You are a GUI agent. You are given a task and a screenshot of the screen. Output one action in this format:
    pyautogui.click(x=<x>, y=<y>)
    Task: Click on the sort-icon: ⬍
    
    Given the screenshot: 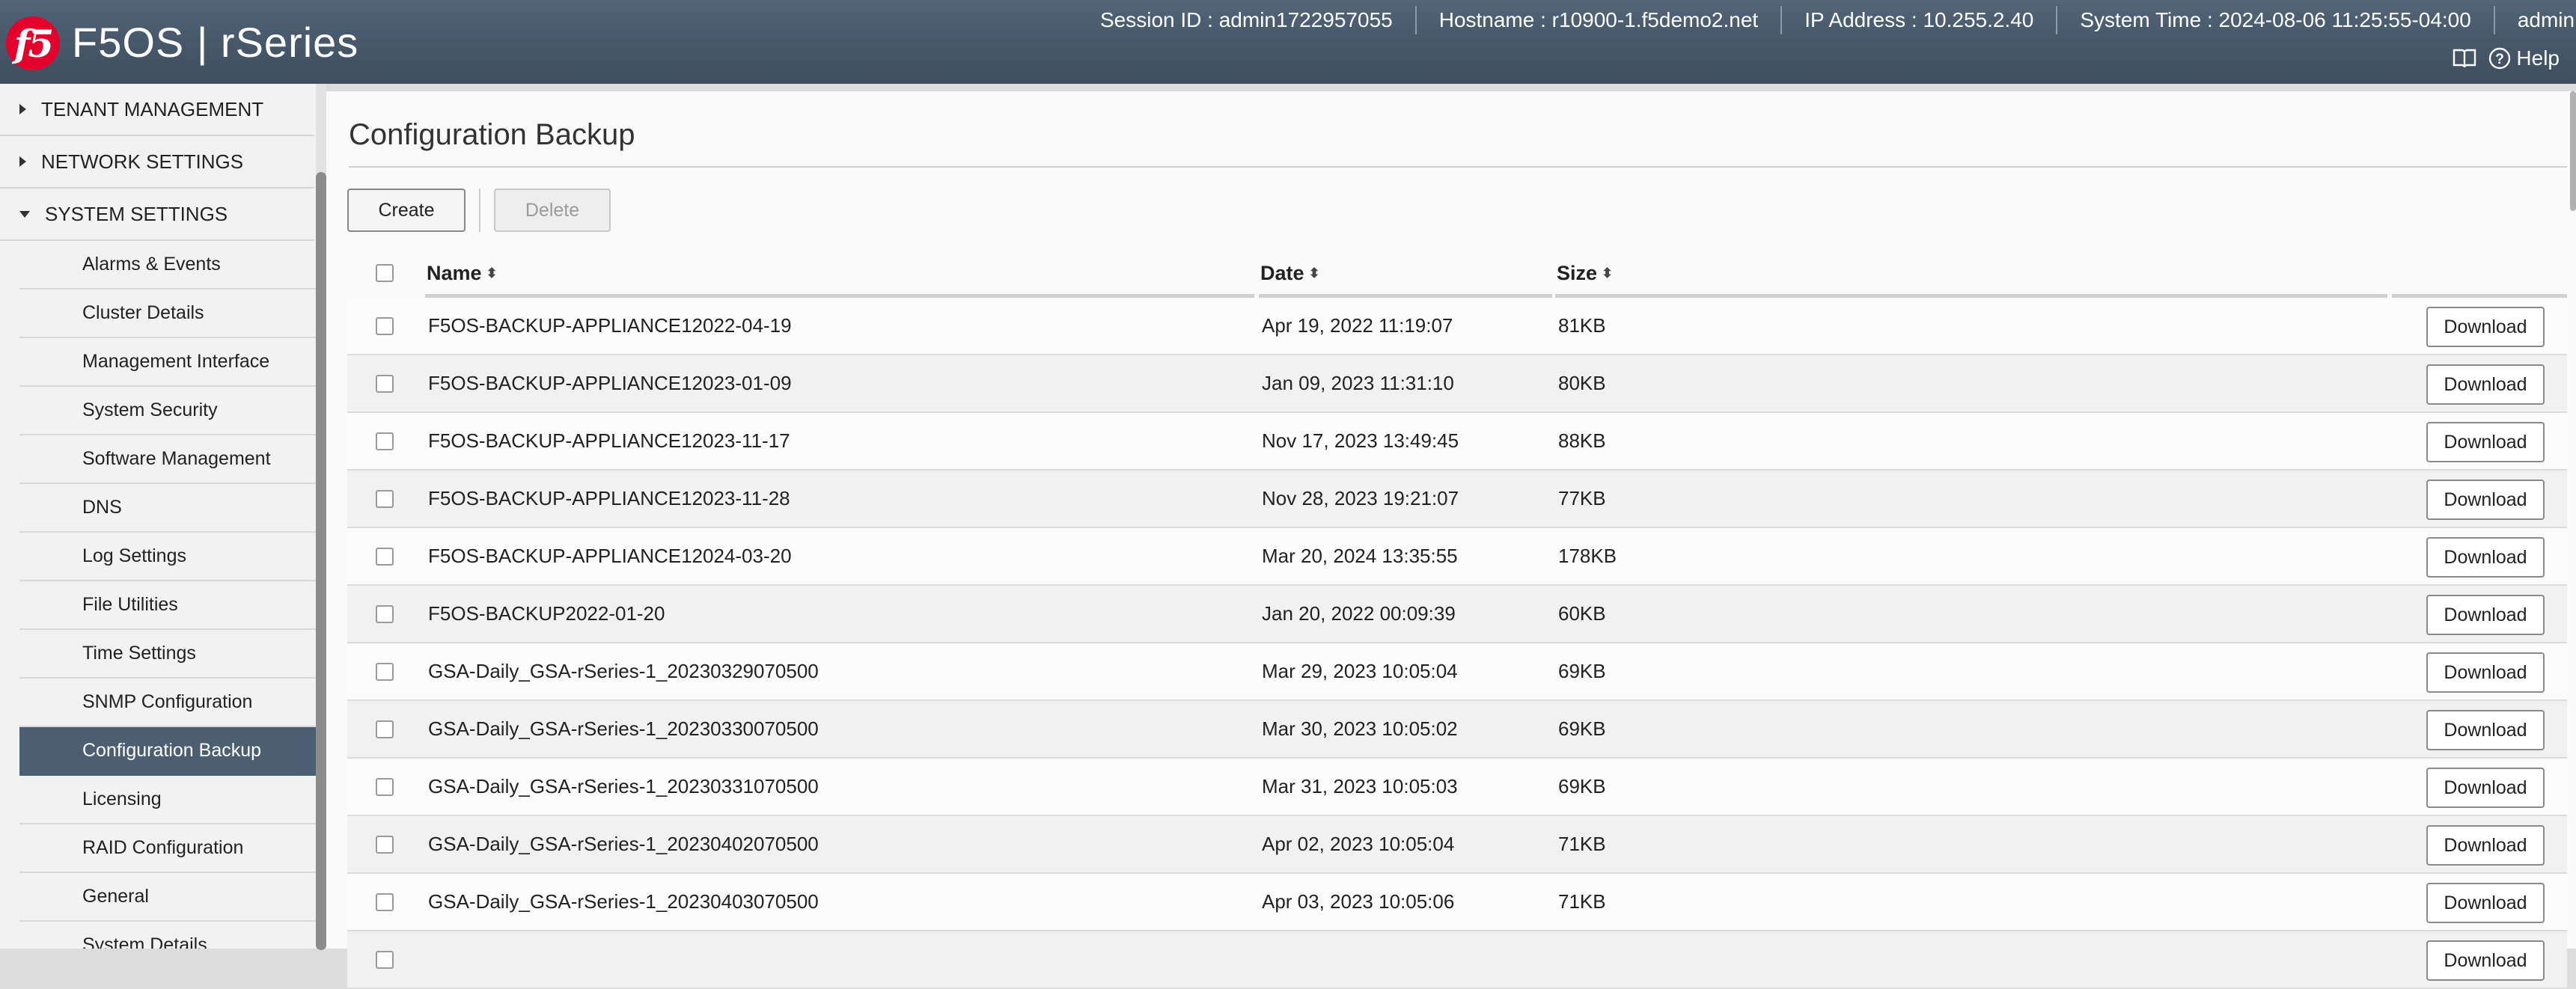 What is the action you would take?
    pyautogui.click(x=1314, y=273)
    